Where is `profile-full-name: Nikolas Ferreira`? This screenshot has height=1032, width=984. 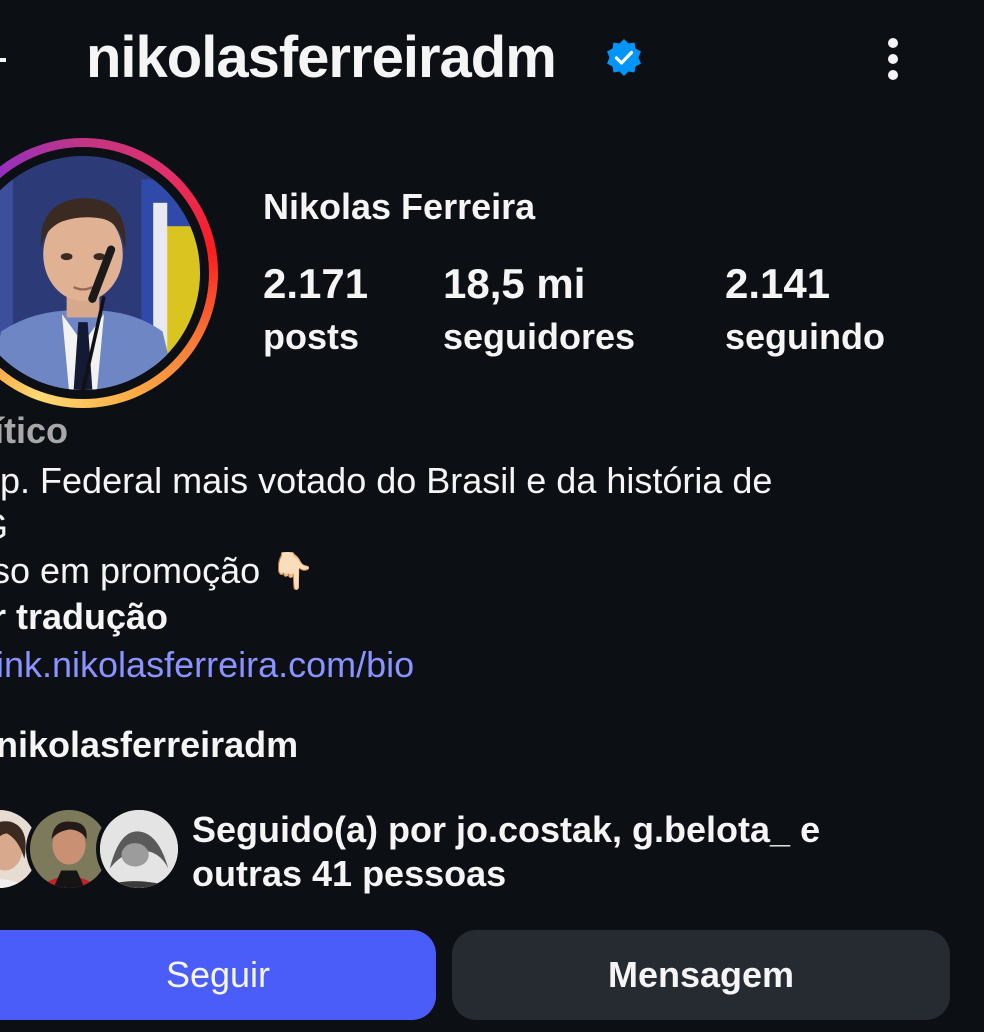 profile-full-name: Nikolas Ferreira is located at coordinates (399, 206).